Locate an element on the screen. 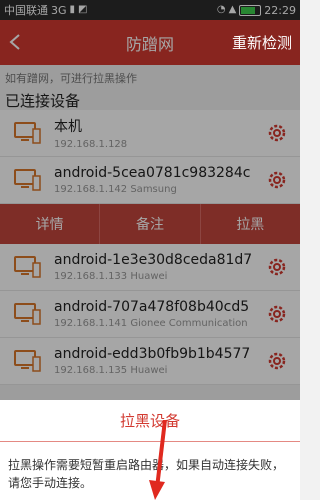 The width and height of the screenshot is (320, 500). dialog-title: 拉黑设备 is located at coordinates (149, 421).